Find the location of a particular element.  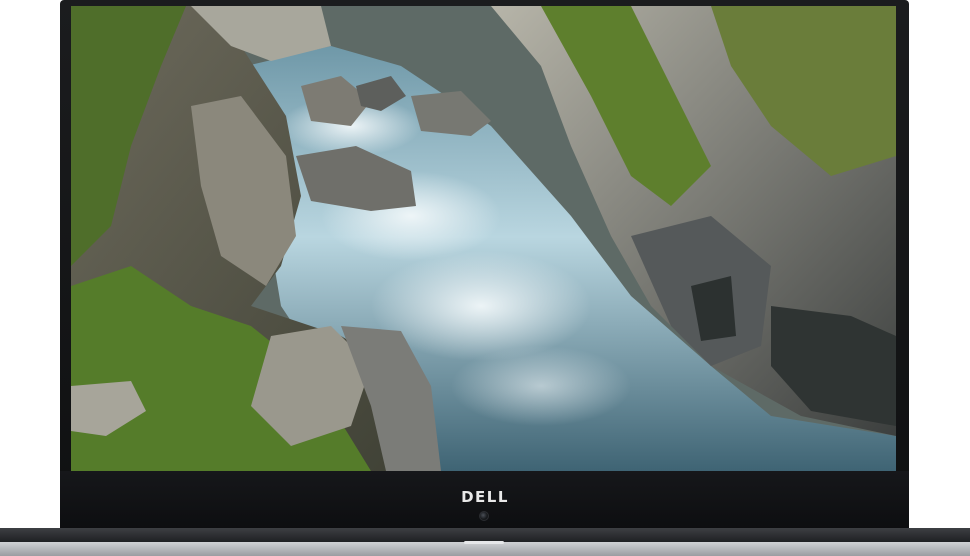

hinge is located at coordinates (485, 535).